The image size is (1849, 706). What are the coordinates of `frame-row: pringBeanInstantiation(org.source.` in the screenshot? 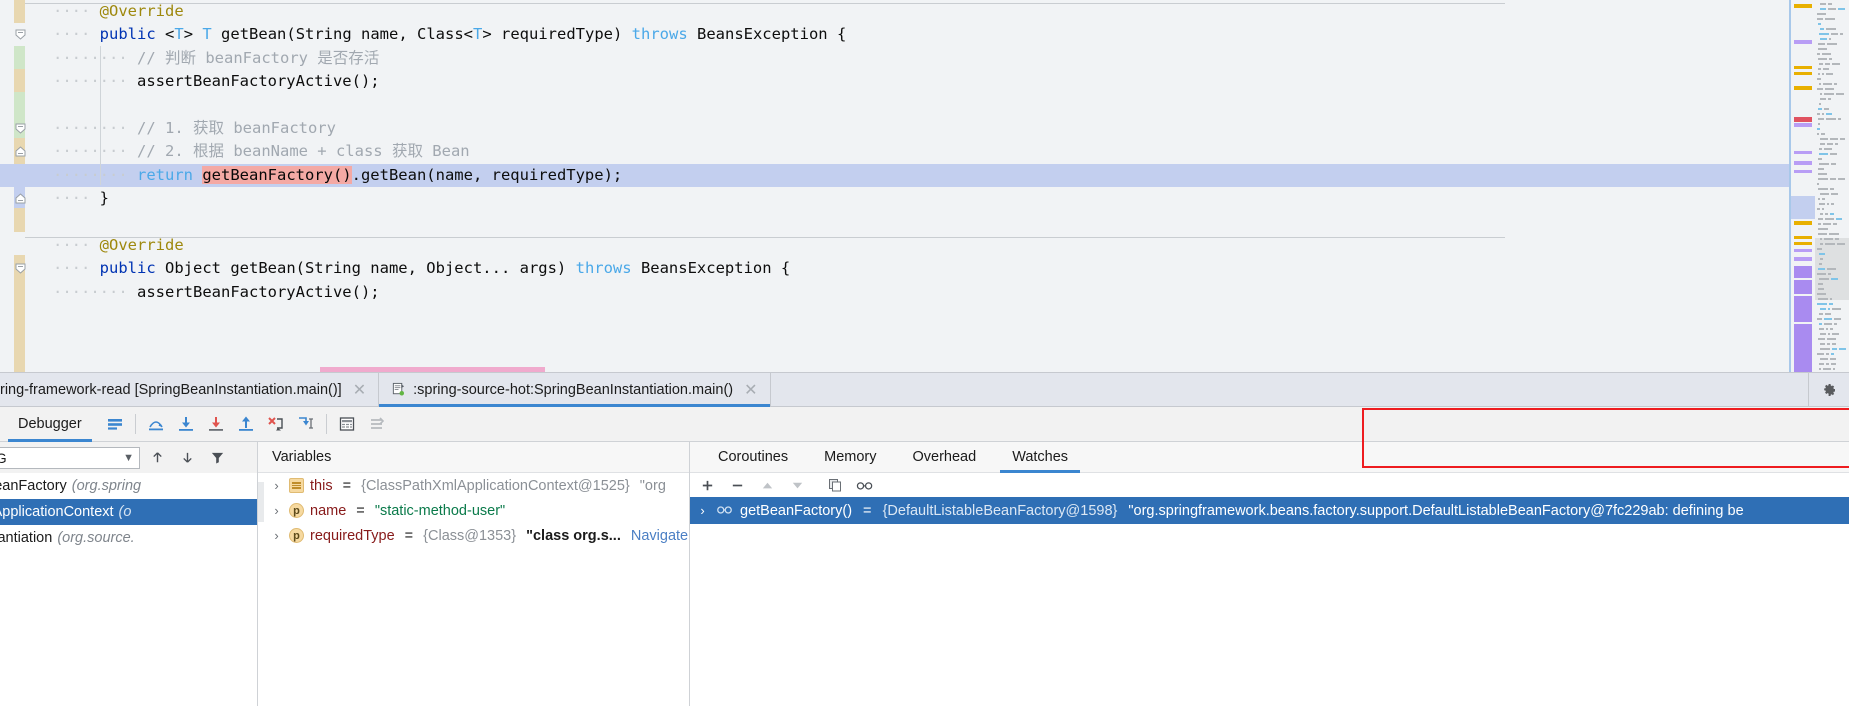 It's located at (128, 538).